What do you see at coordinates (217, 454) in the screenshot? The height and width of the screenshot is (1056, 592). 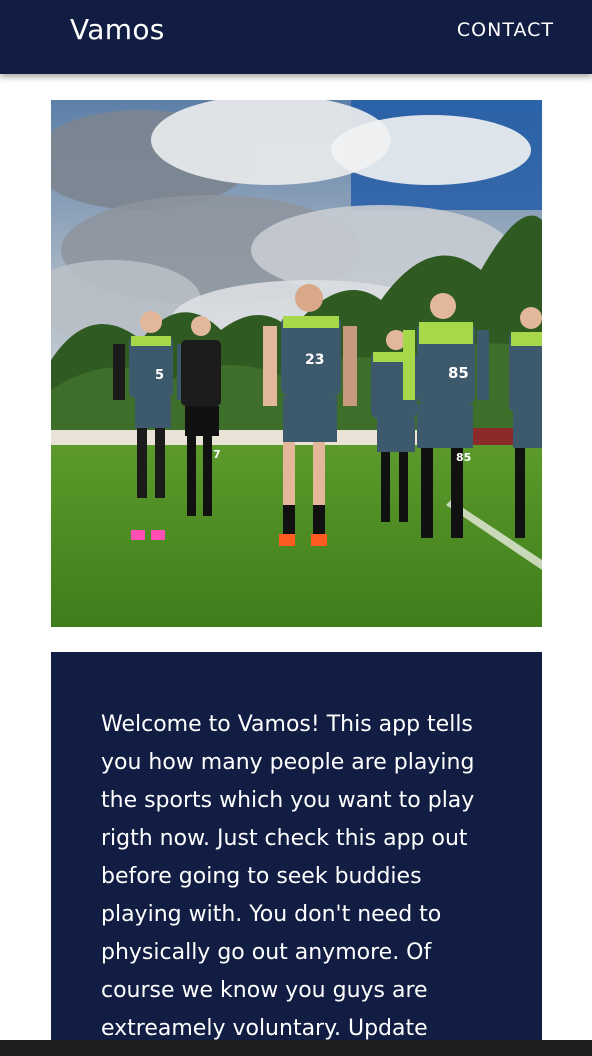 I see `jersey-number: 7` at bounding box center [217, 454].